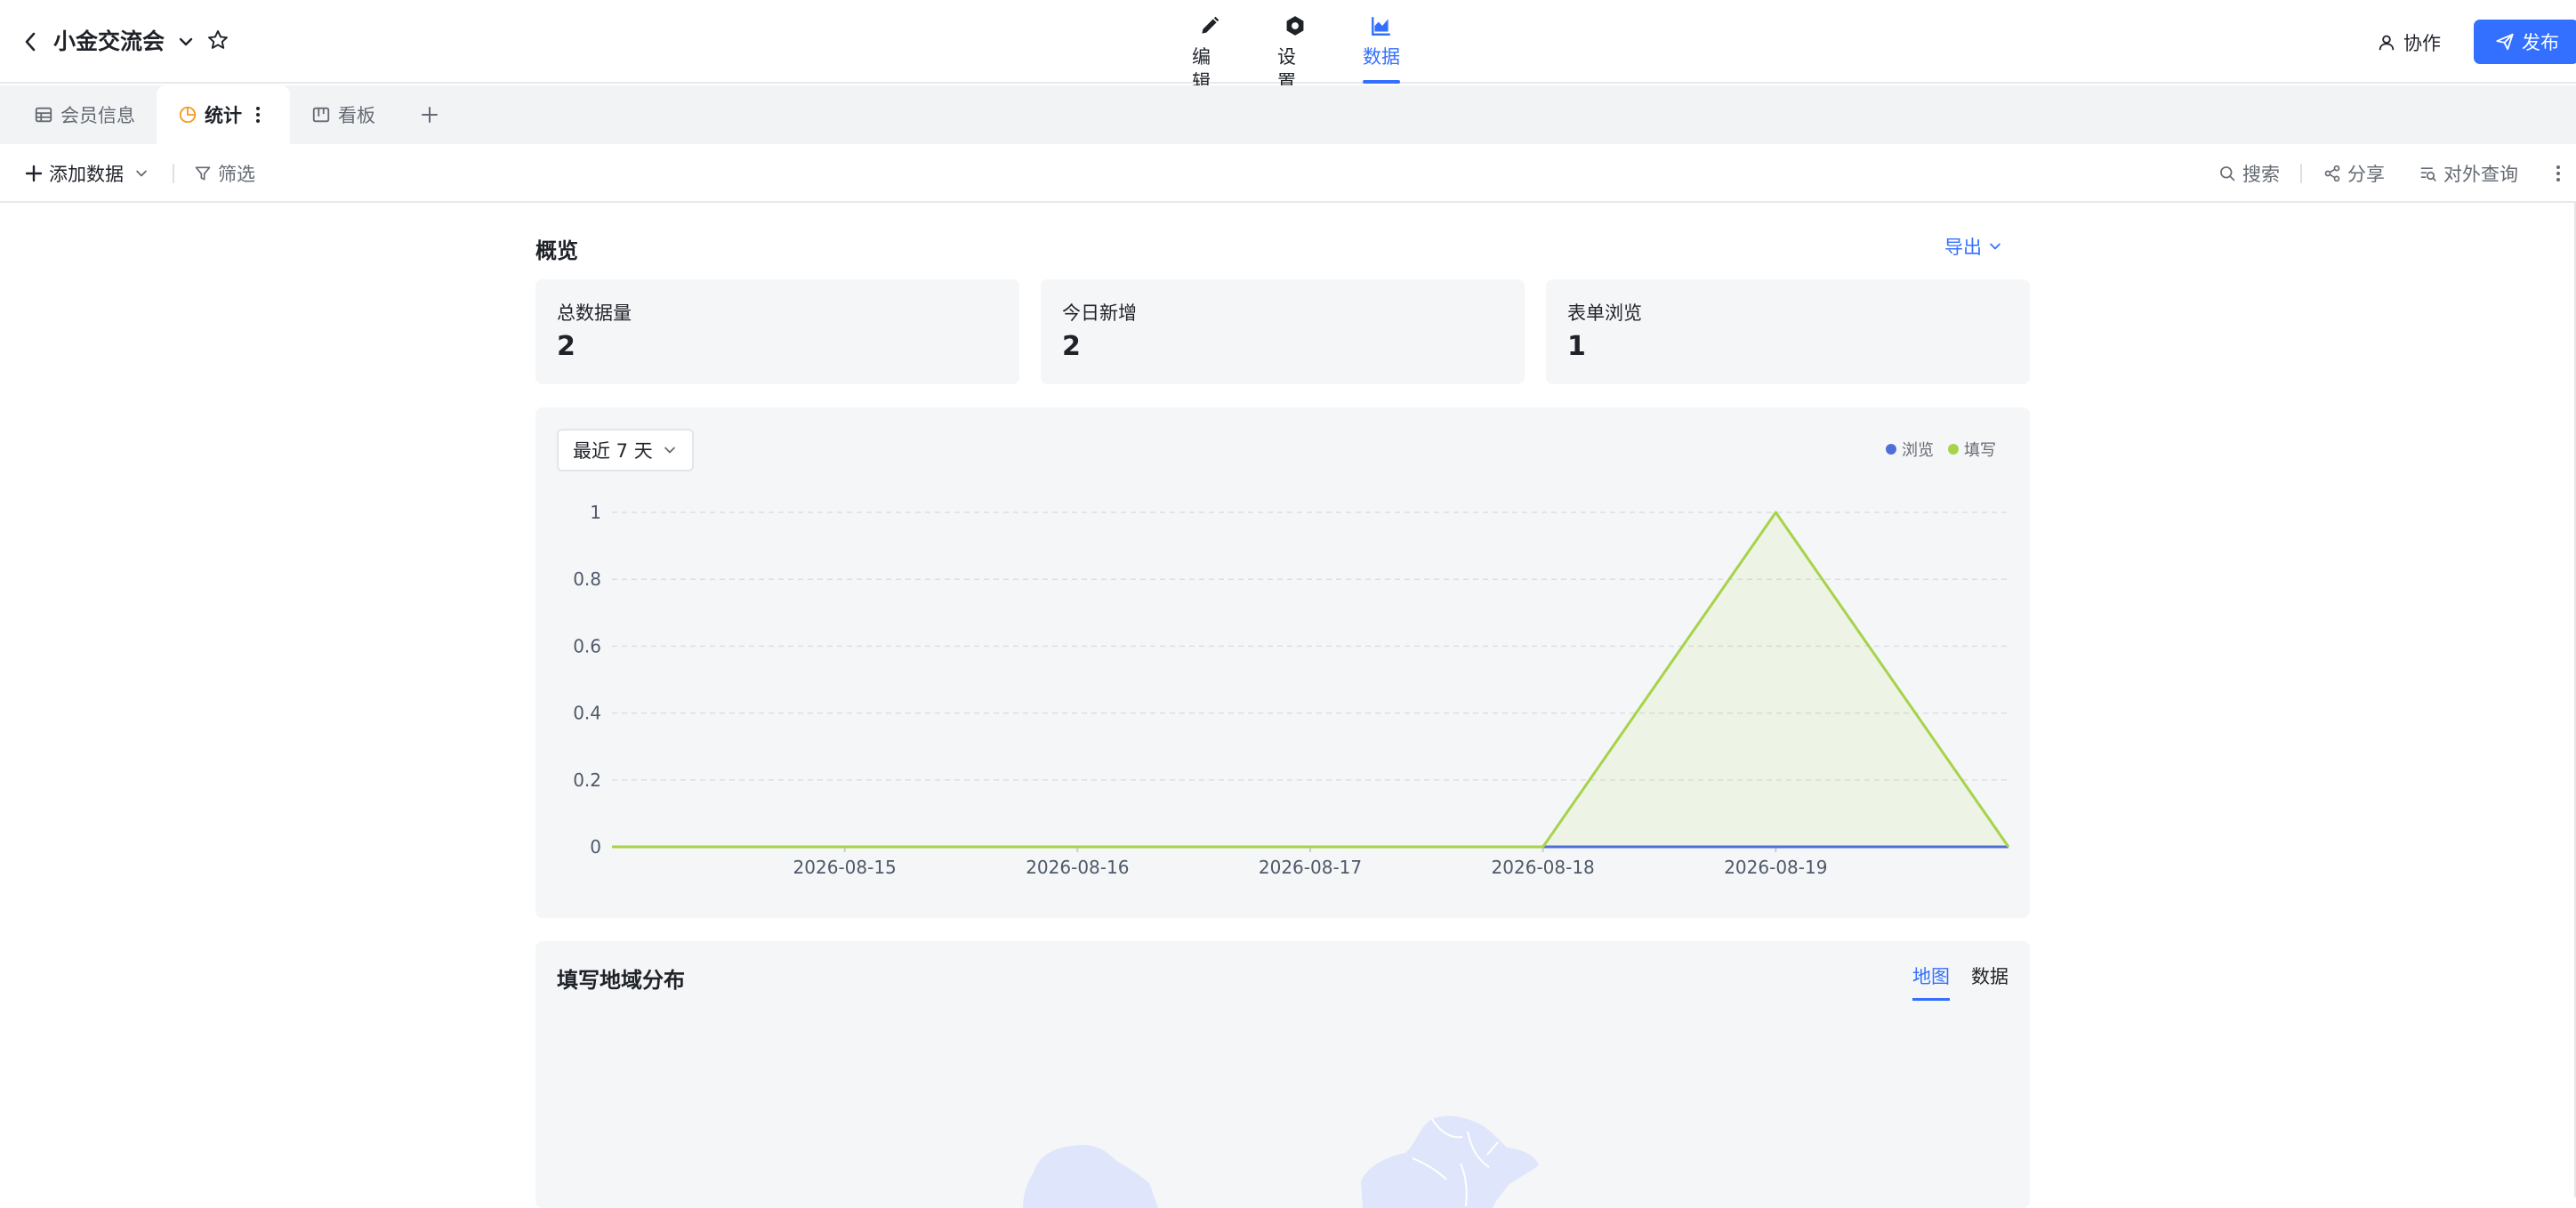 Image resolution: width=2576 pixels, height=1208 pixels. I want to click on chart-icon, so click(1381, 25).